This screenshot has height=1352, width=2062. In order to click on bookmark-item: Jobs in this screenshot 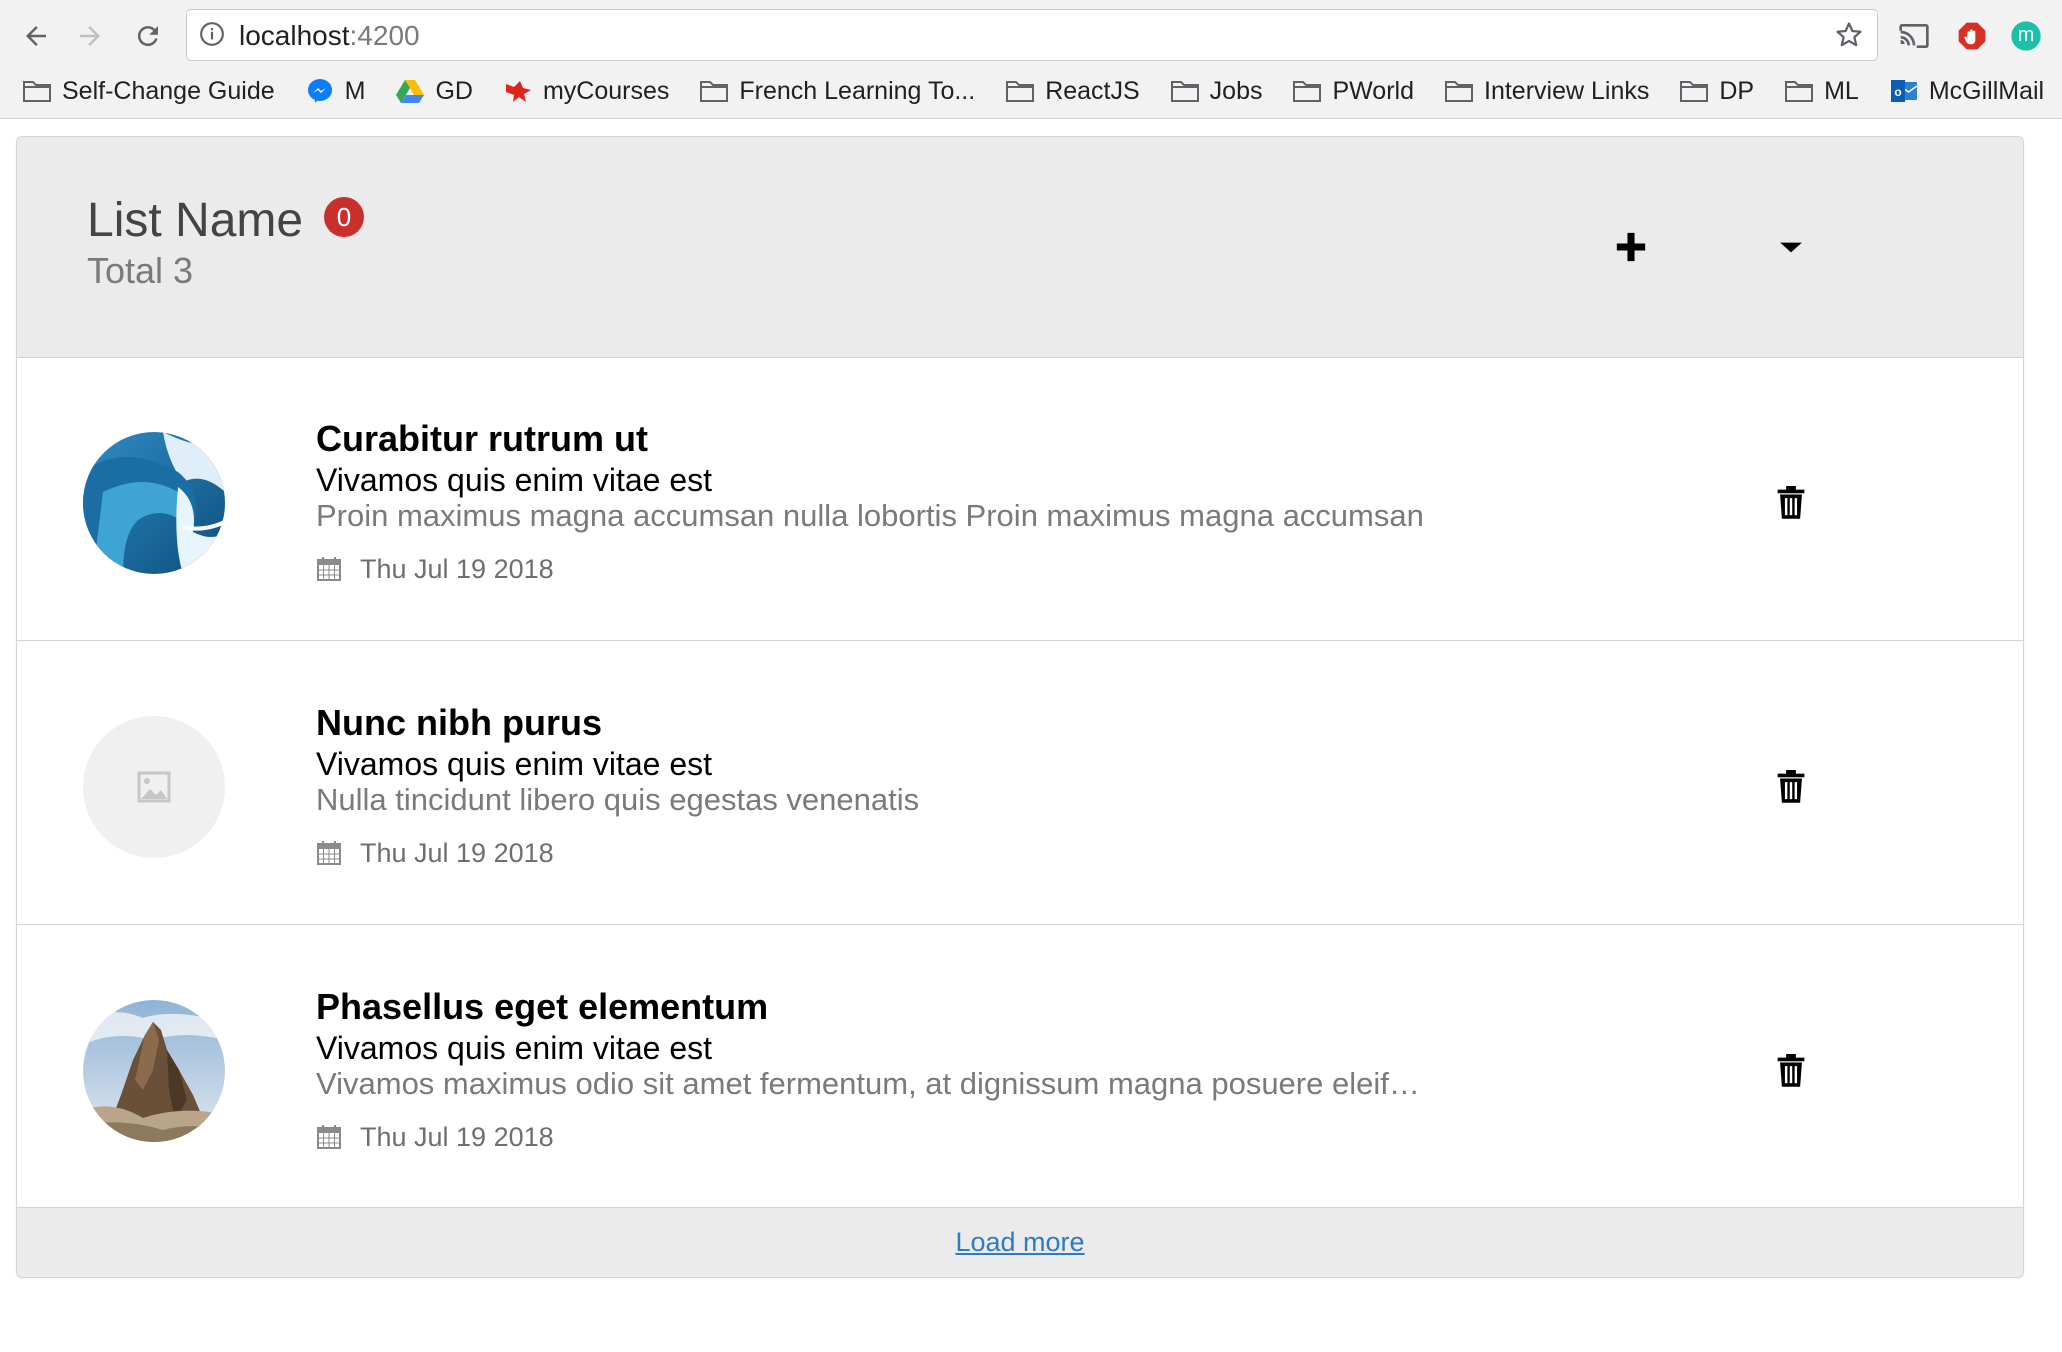, I will do `click(1216, 91)`.